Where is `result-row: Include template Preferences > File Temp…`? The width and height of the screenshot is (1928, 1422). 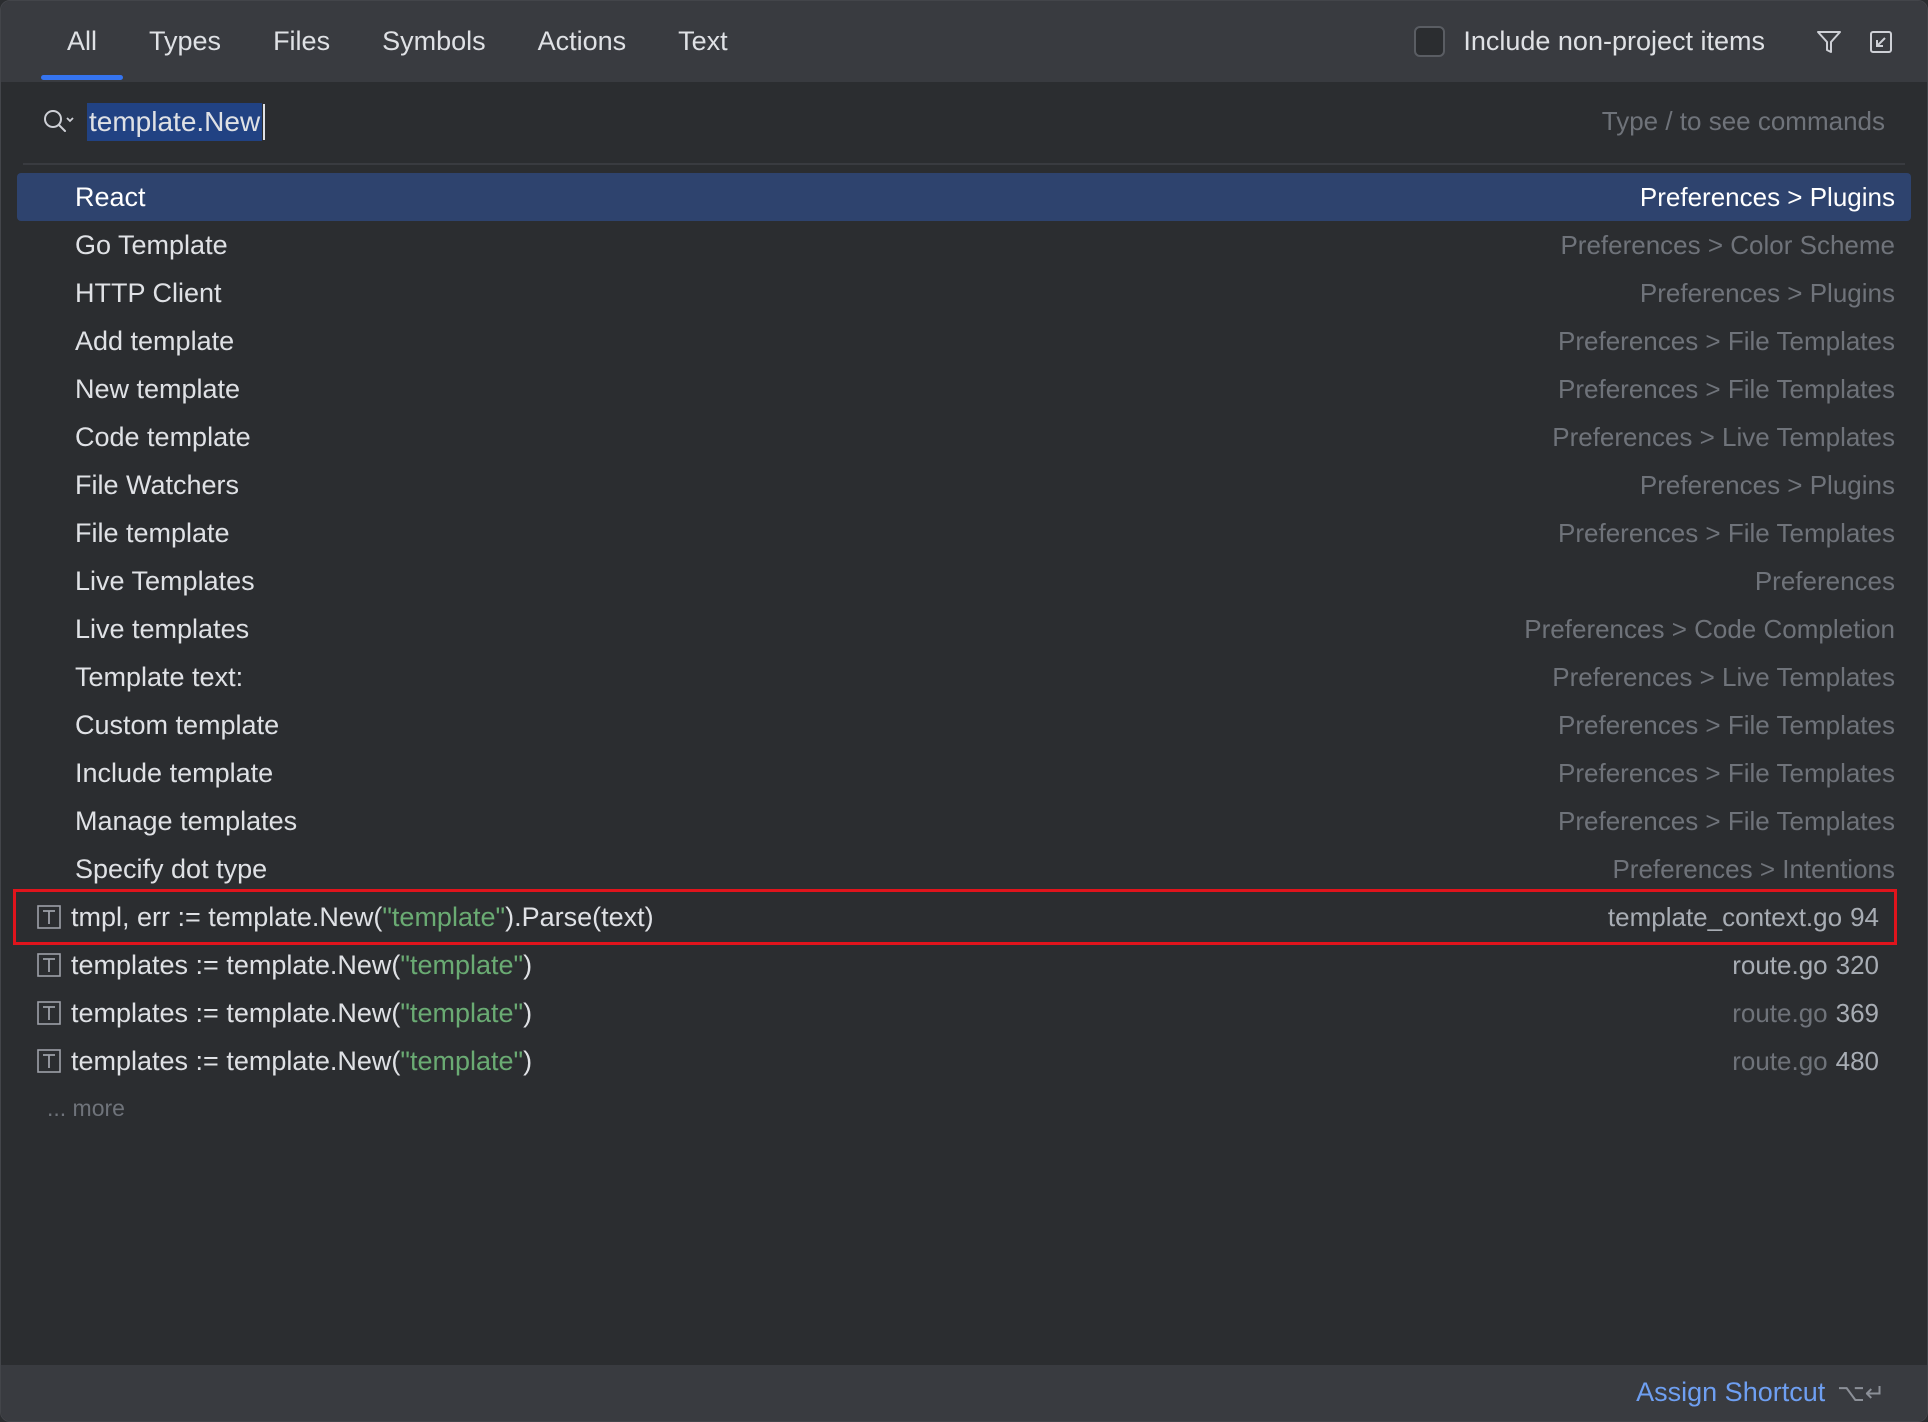 result-row: Include template Preferences > File Temp… is located at coordinates (964, 773).